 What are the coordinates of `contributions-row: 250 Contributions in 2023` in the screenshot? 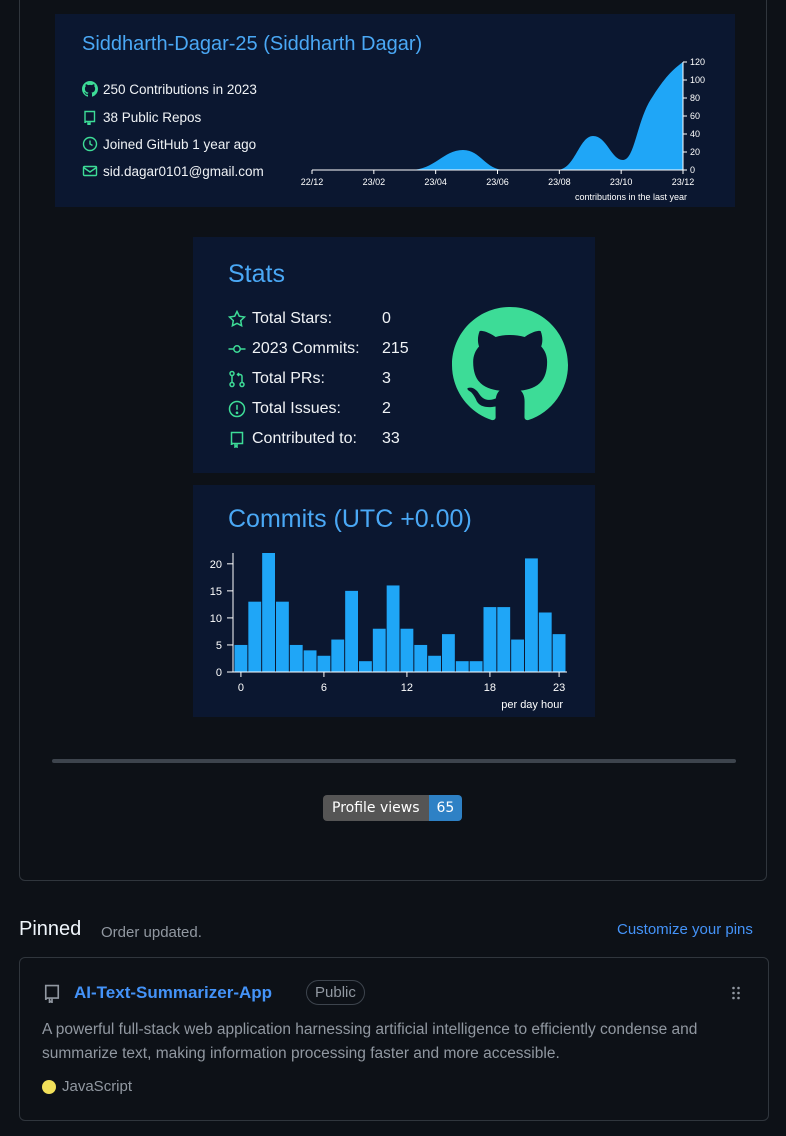 It's located at (169, 89).